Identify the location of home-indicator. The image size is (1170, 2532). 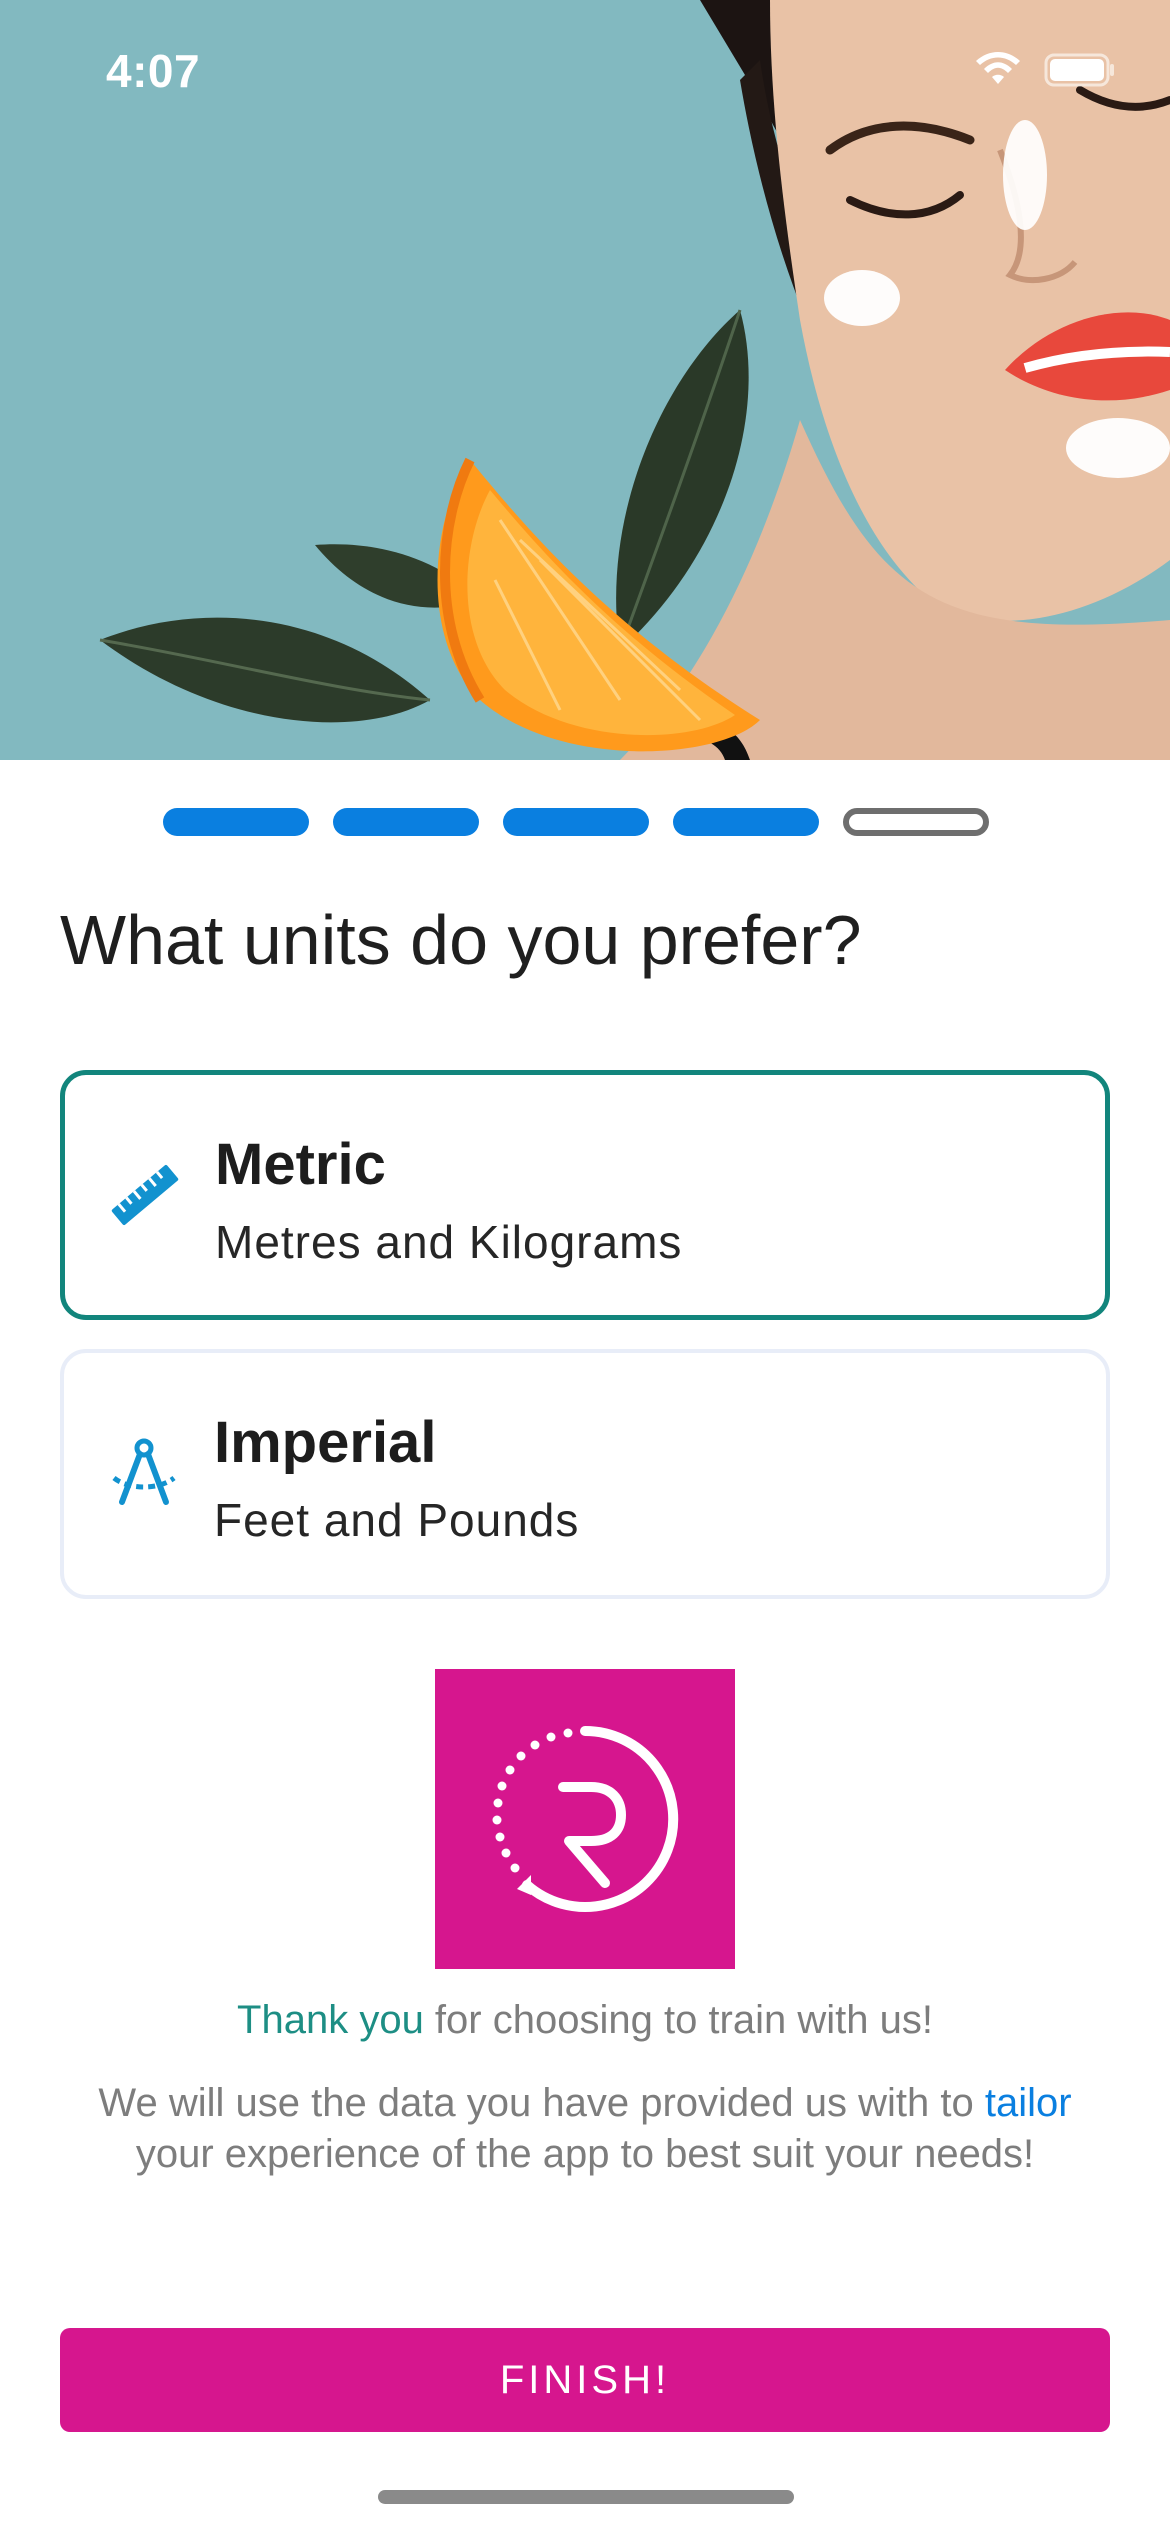
(586, 2497).